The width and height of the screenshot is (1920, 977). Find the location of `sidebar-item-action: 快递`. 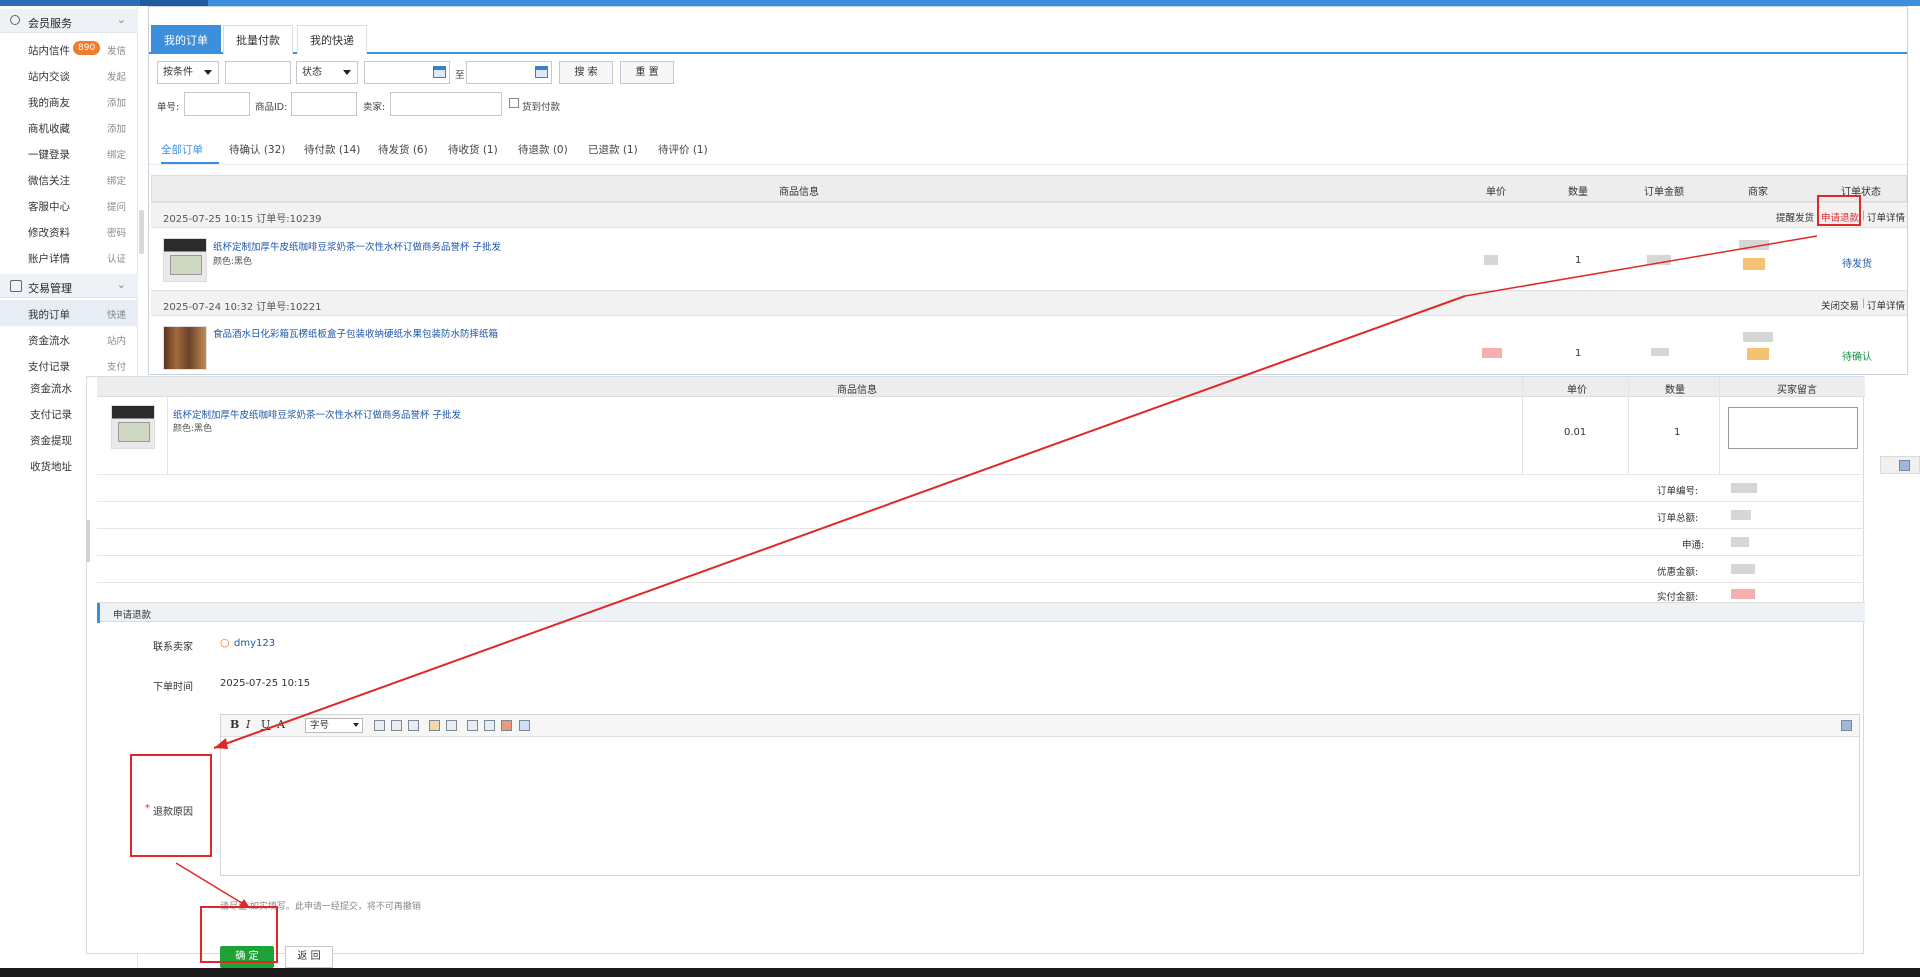

sidebar-item-action: 快递 is located at coordinates (116, 314).